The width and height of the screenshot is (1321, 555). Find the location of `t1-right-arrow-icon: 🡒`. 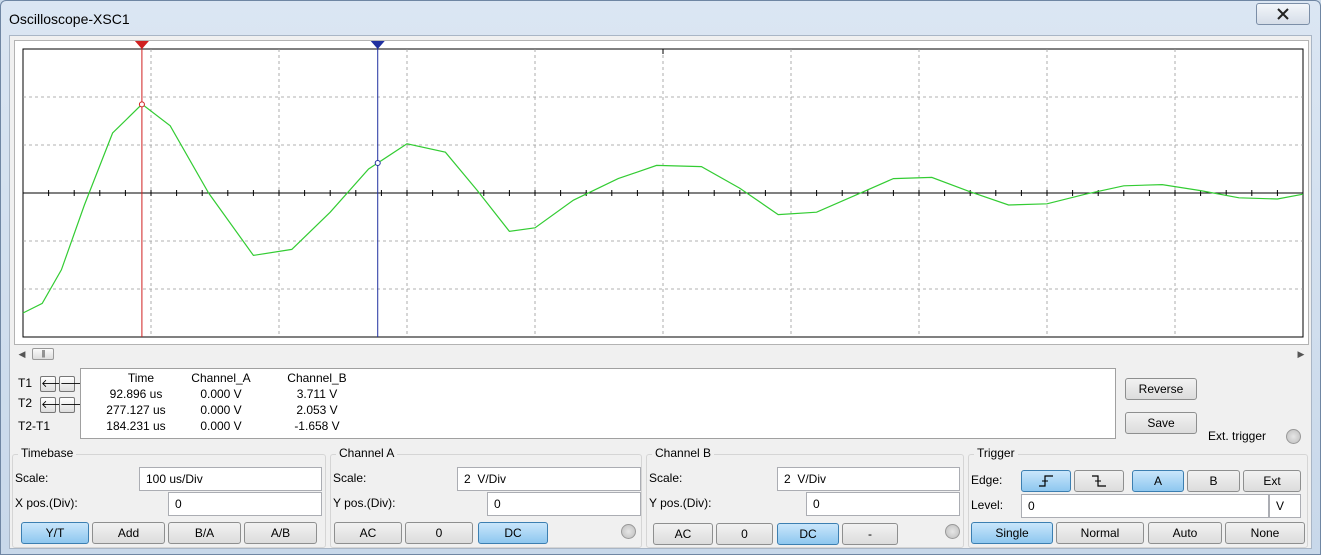

t1-right-arrow-icon: 🡒 is located at coordinates (74, 384).